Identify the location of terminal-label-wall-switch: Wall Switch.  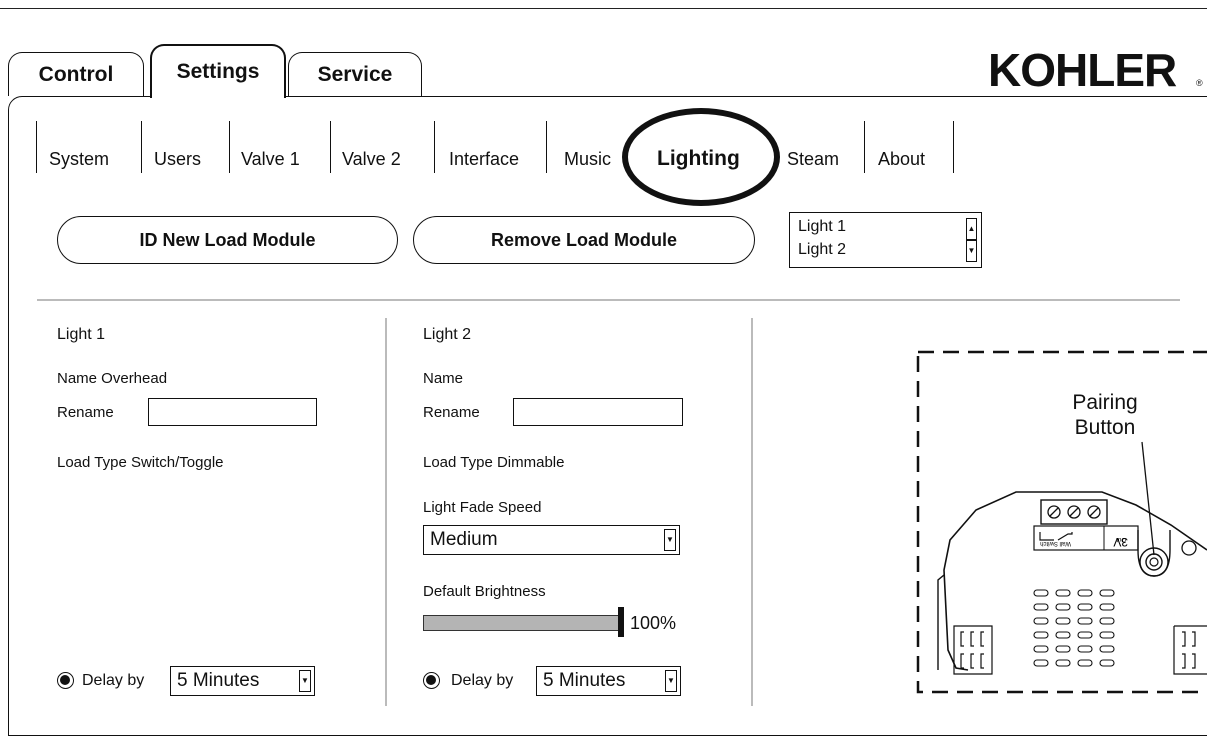
(1055, 543).